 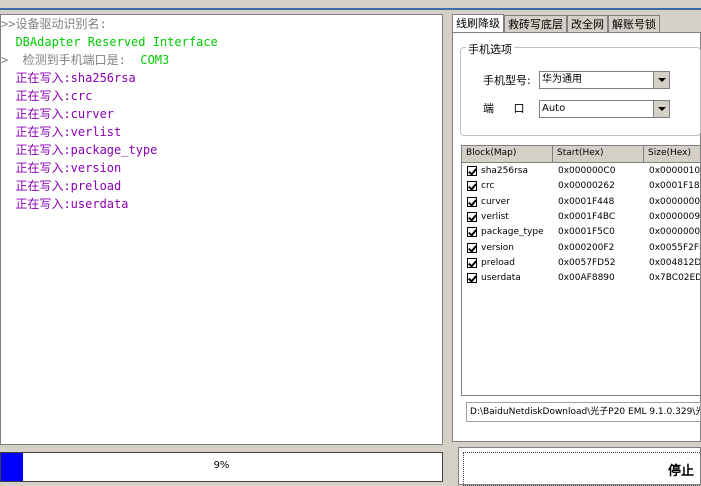 I want to click on stop-button: 停止, so click(x=579, y=466).